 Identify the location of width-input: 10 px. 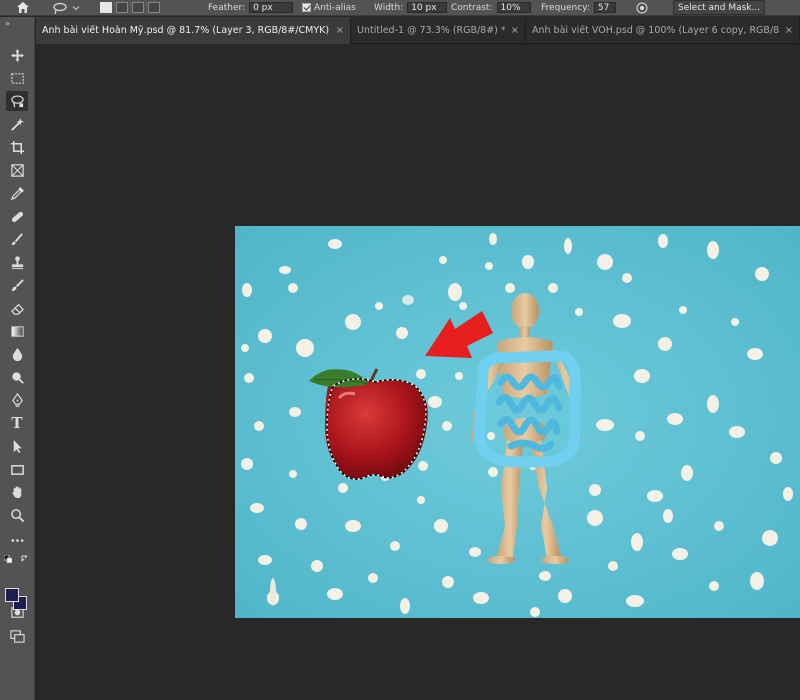
(427, 7).